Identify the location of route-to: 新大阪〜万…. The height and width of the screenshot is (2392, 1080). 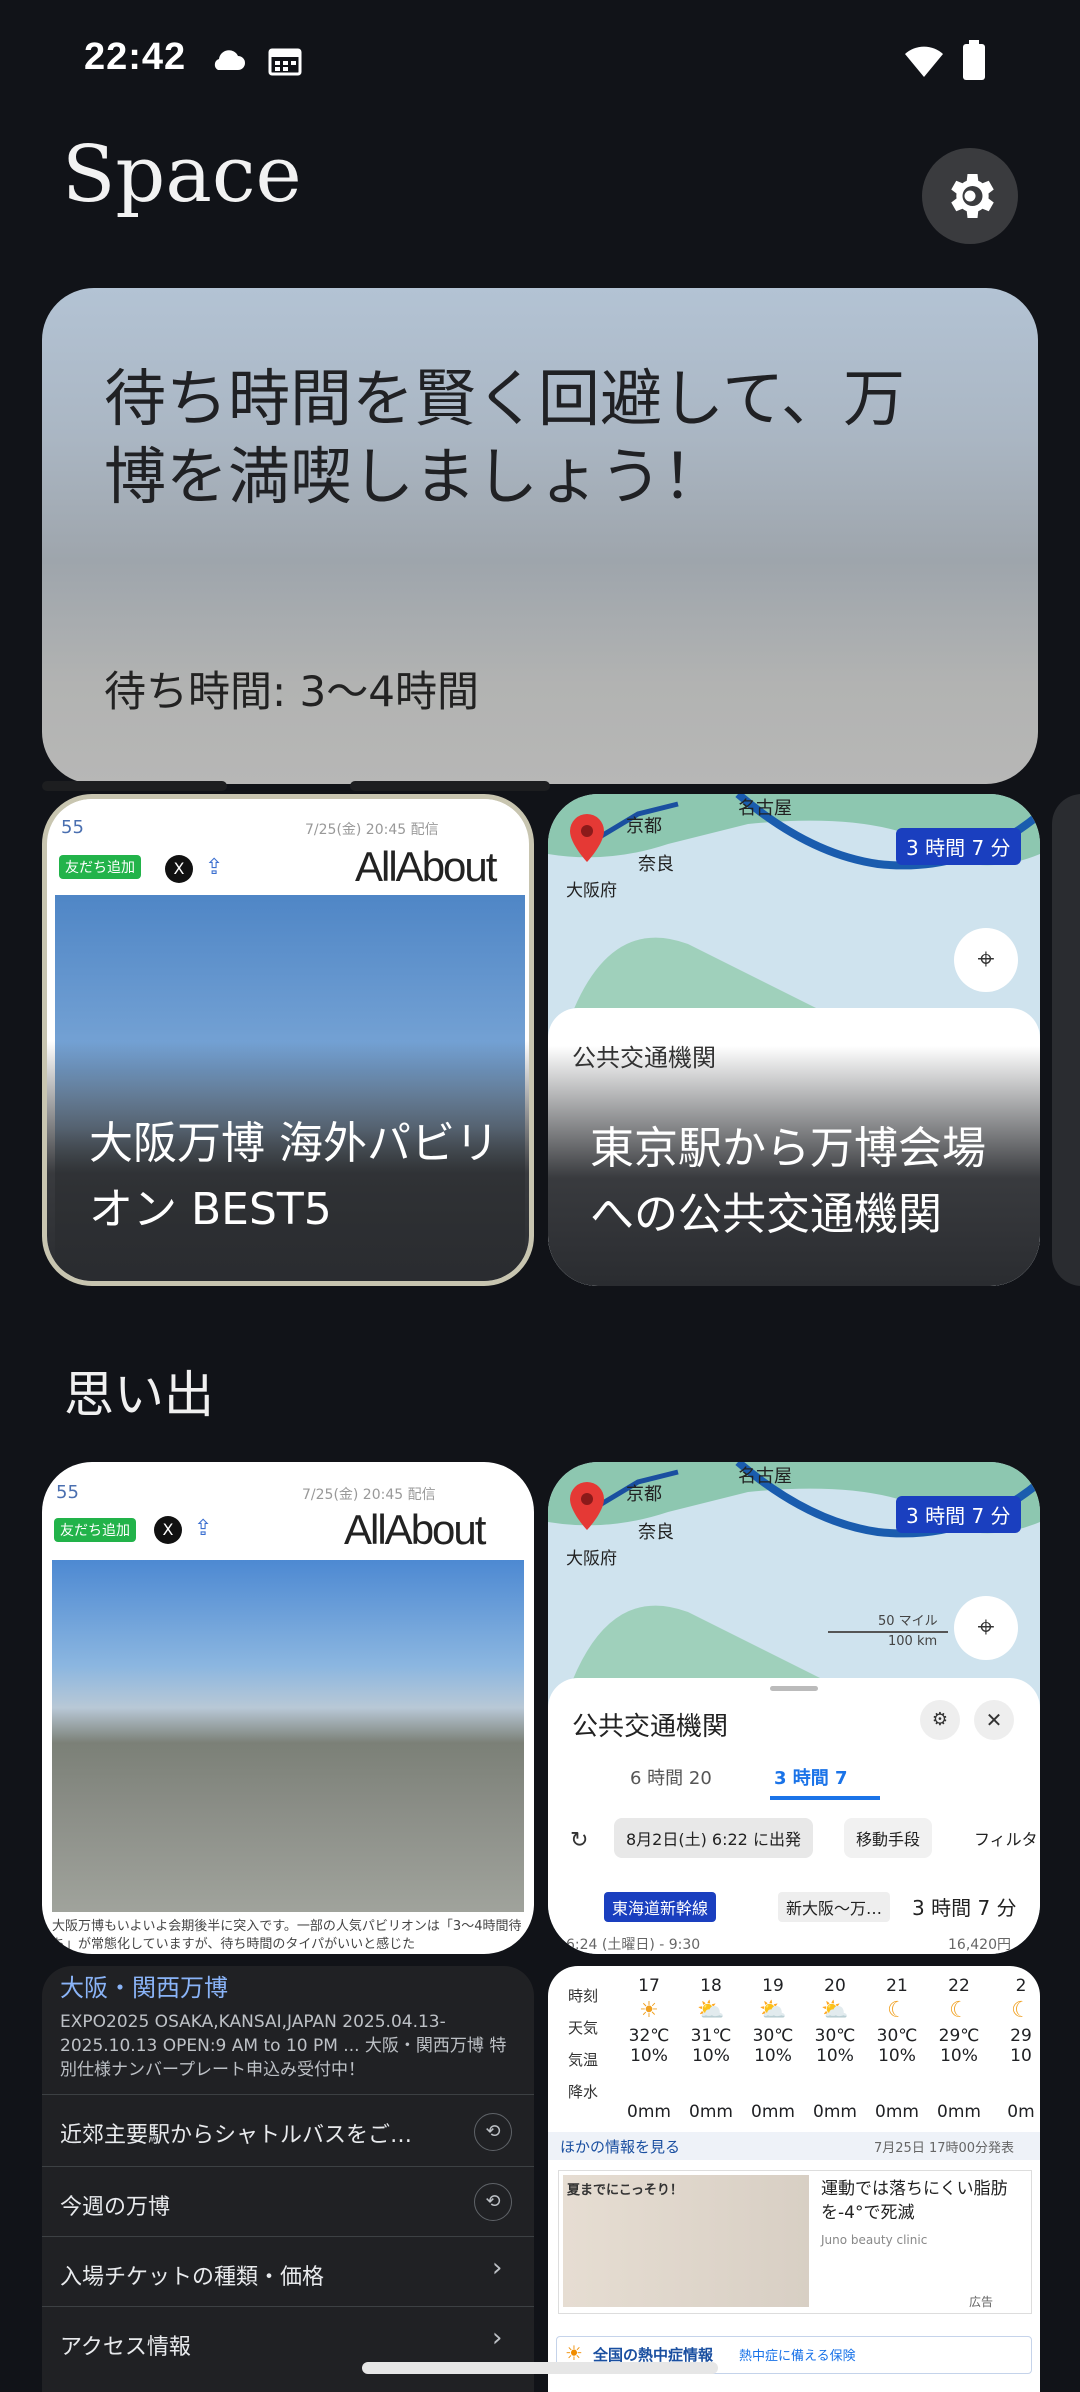
(834, 1907).